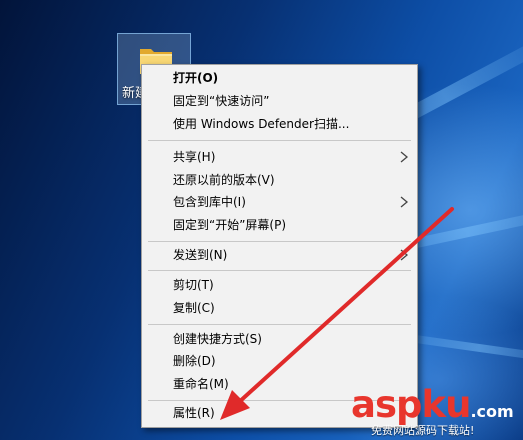 This screenshot has height=440, width=523. What do you see at coordinates (436, 412) in the screenshot?
I see `site-watermark: aspku.com 免费网站源码下载站!` at bounding box center [436, 412].